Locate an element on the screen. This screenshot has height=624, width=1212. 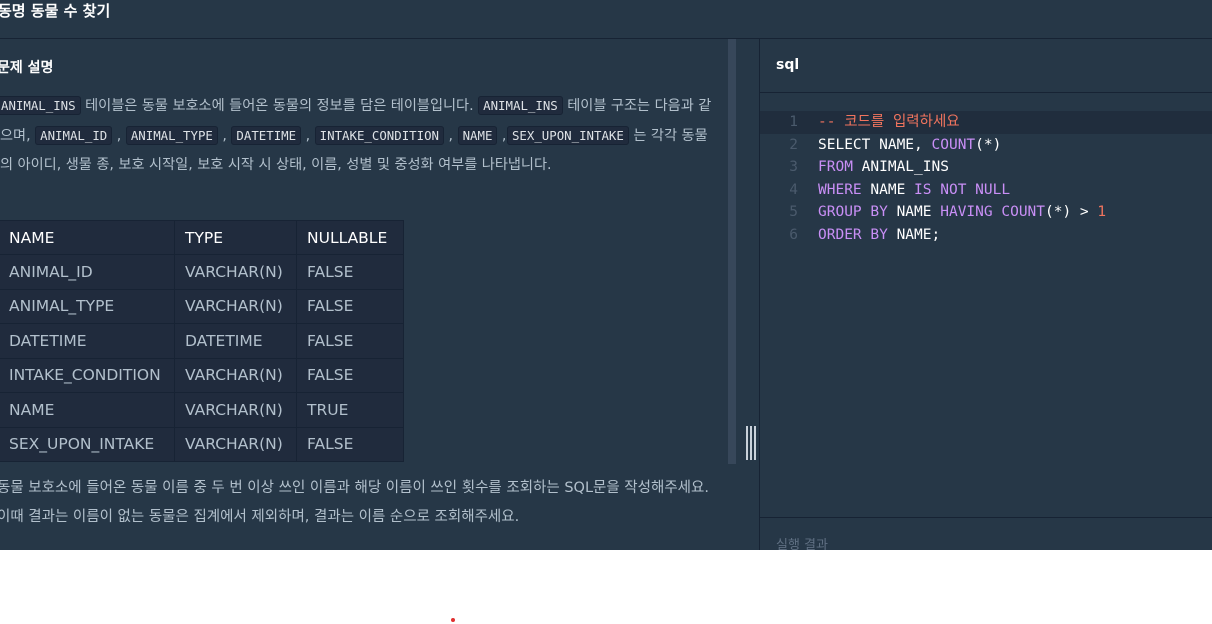
line-number: 6 is located at coordinates (793, 234).